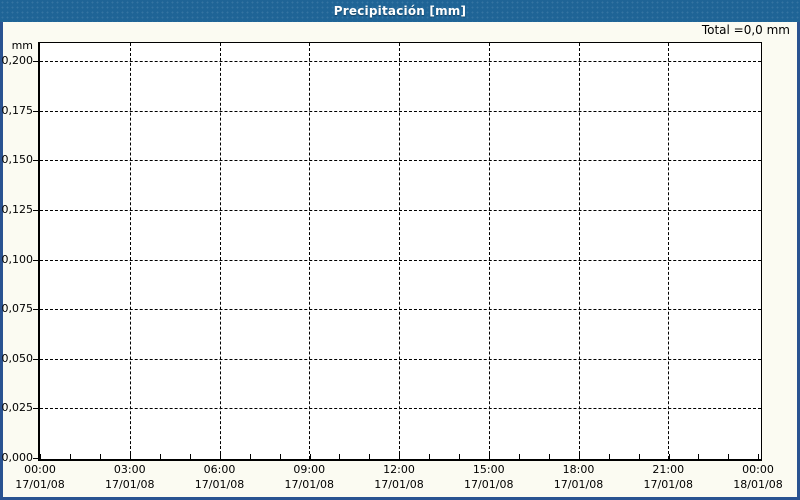 Image resolution: width=800 pixels, height=500 pixels. Describe the element at coordinates (488, 469) in the screenshot. I see `x-tick-time-label: 15:00` at that location.